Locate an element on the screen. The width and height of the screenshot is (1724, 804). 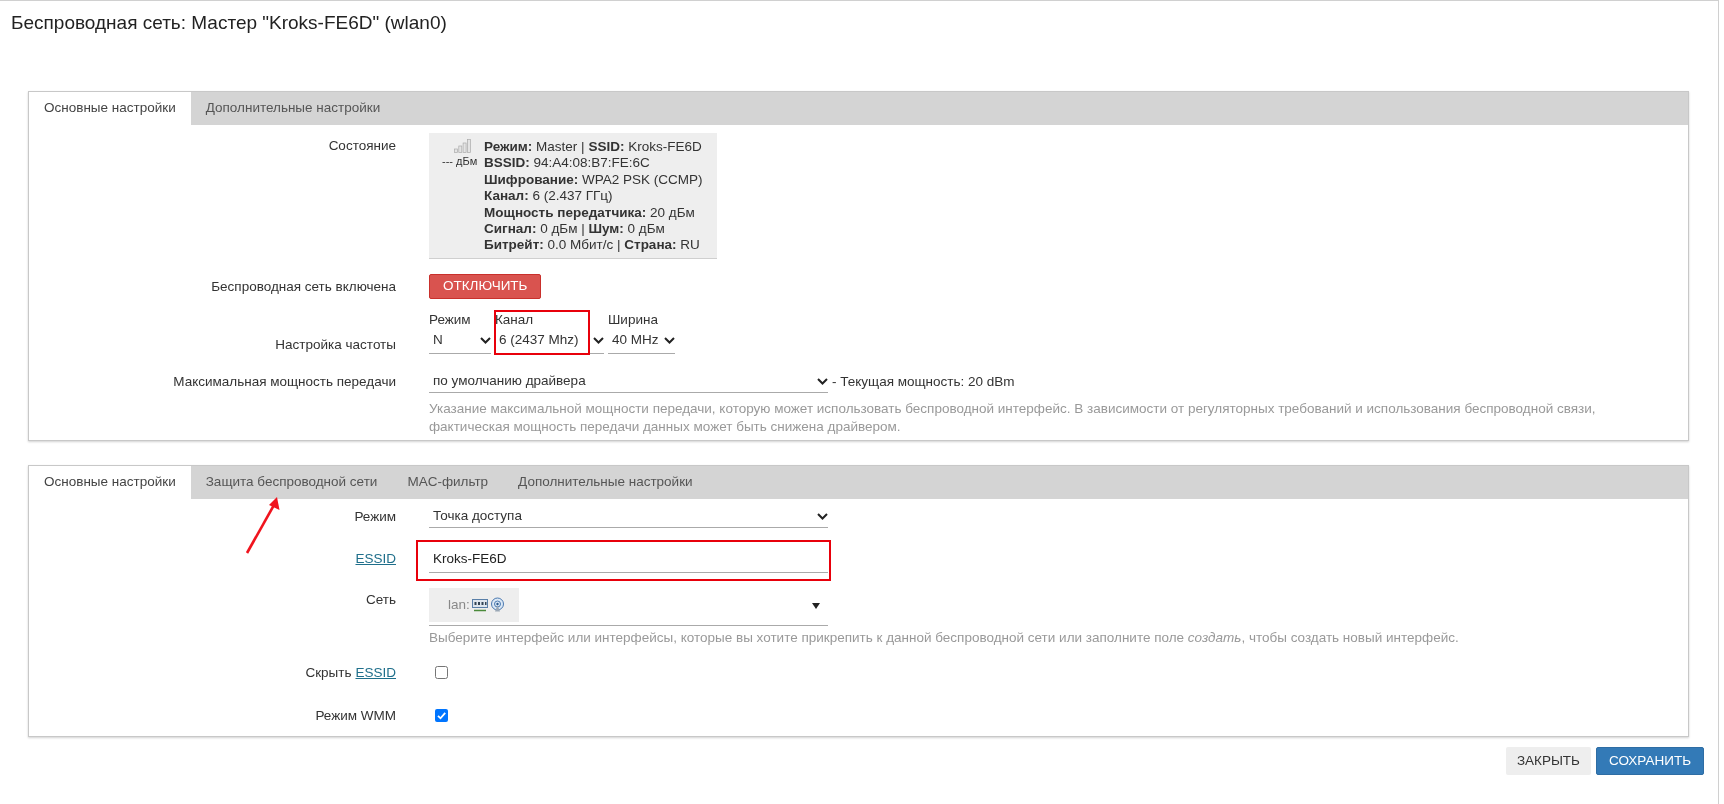
field-label: Скрыть is located at coordinates (328, 672).